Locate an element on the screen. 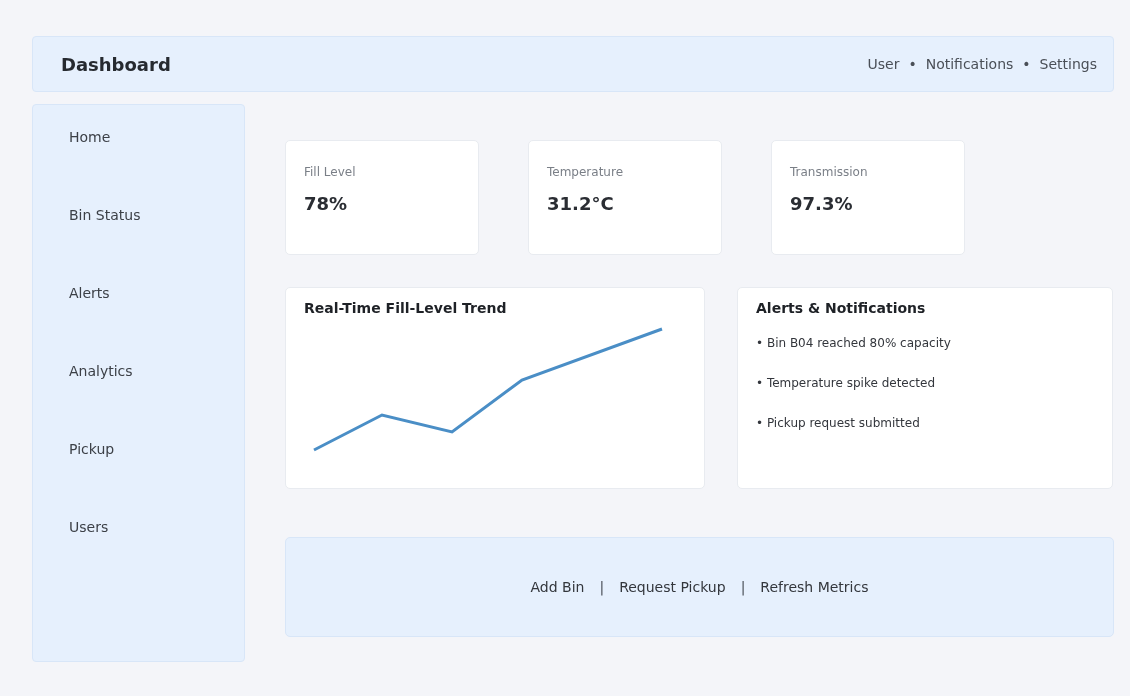 The image size is (1130, 696). metric-value: 78% is located at coordinates (326, 203).